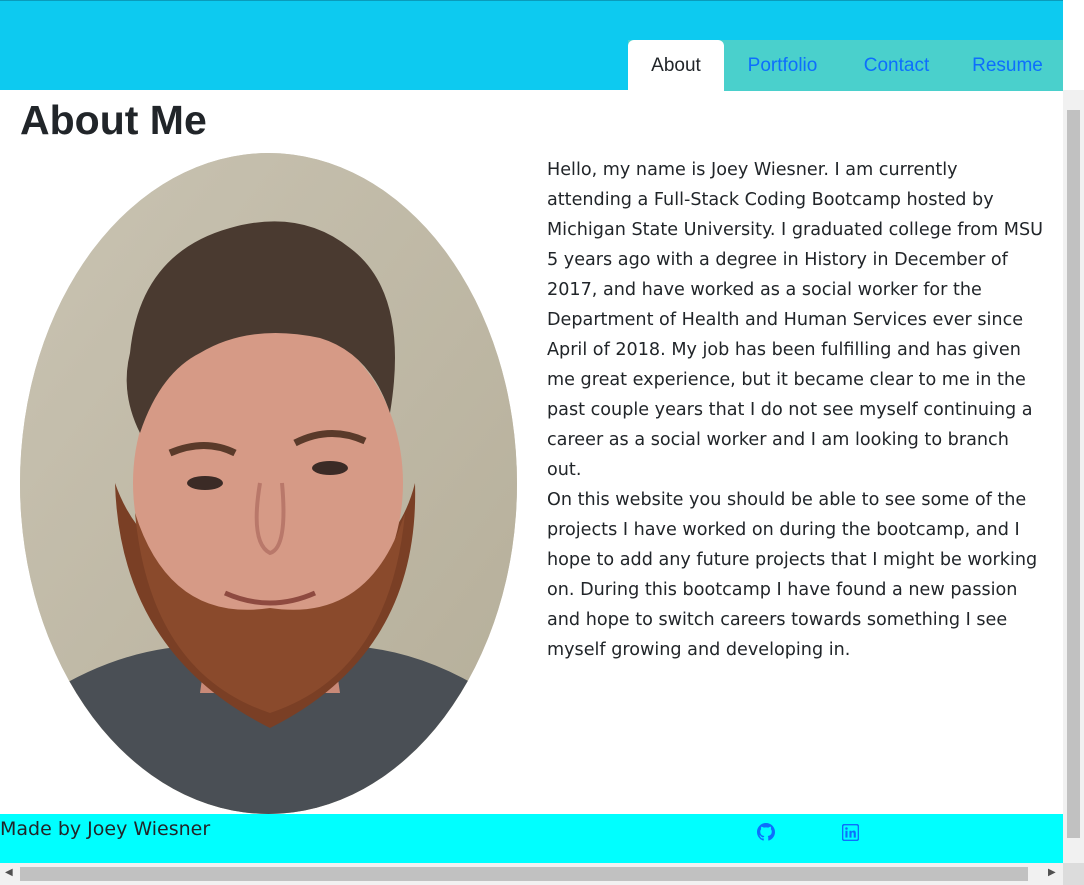 The image size is (1084, 885). I want to click on github-icon, so click(766, 832).